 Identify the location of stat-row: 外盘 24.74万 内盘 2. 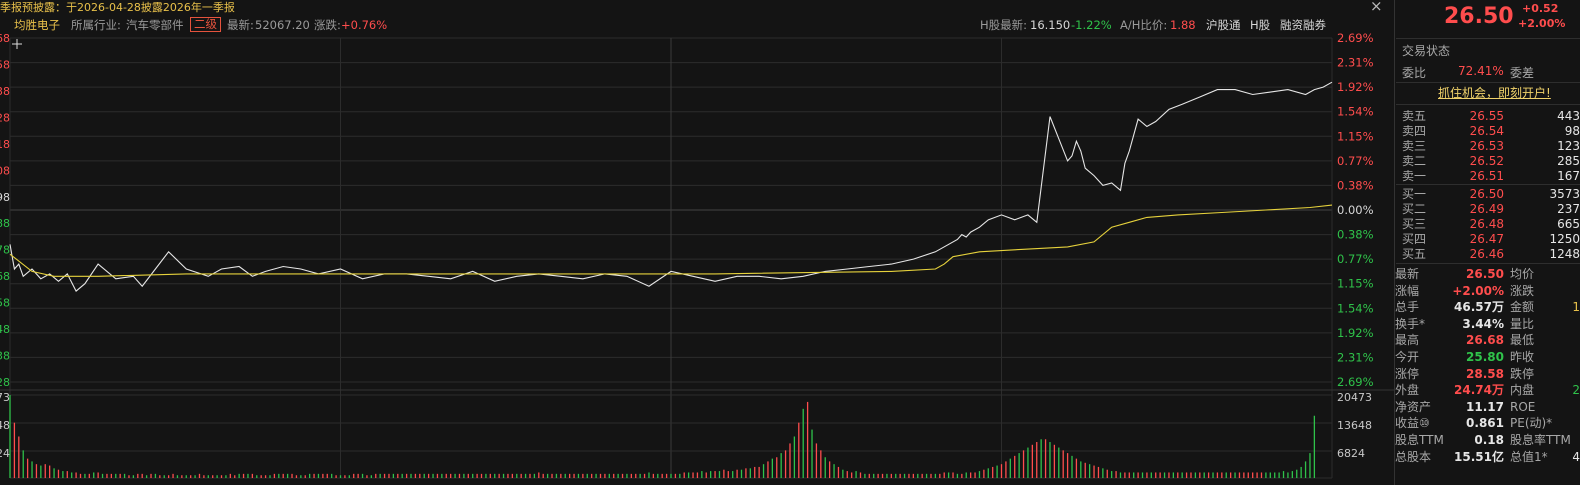
(1487, 390).